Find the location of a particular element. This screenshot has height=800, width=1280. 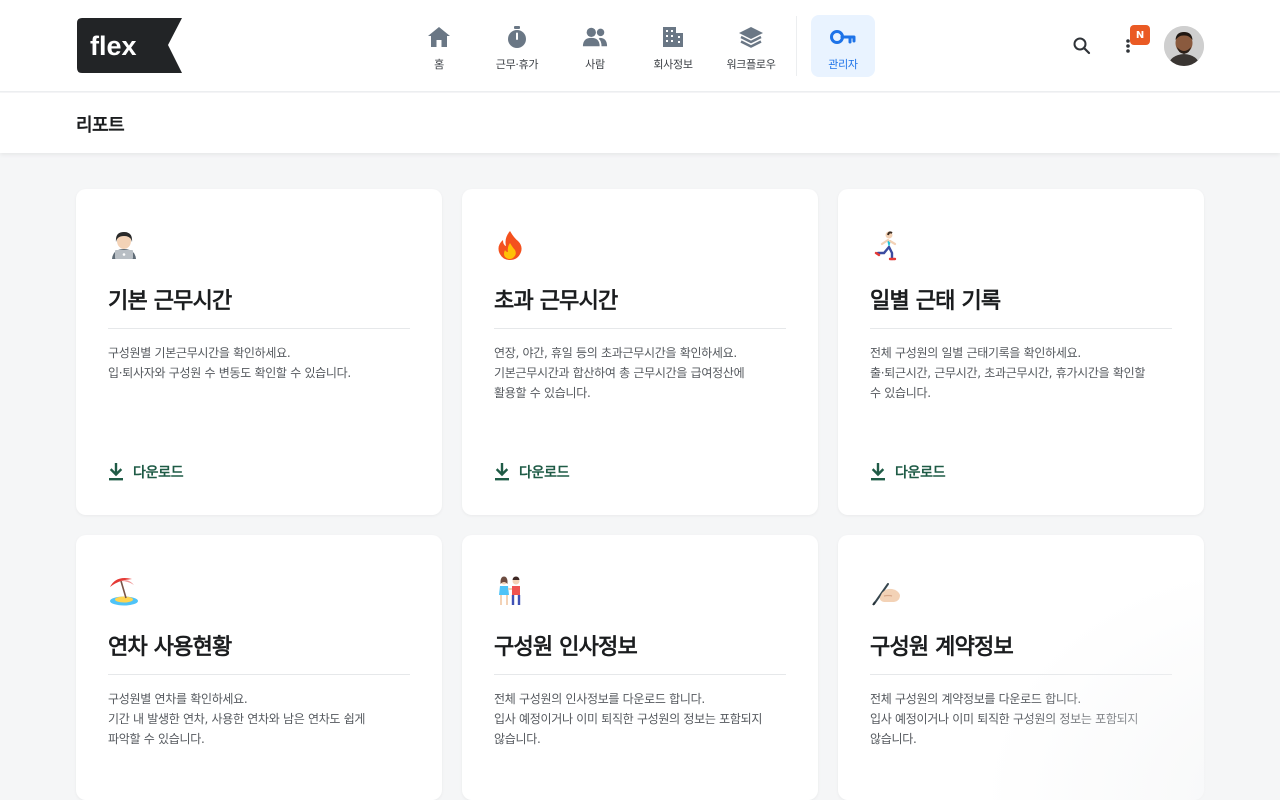

nav-item-workflow: 워크플로우 is located at coordinates (751, 46).